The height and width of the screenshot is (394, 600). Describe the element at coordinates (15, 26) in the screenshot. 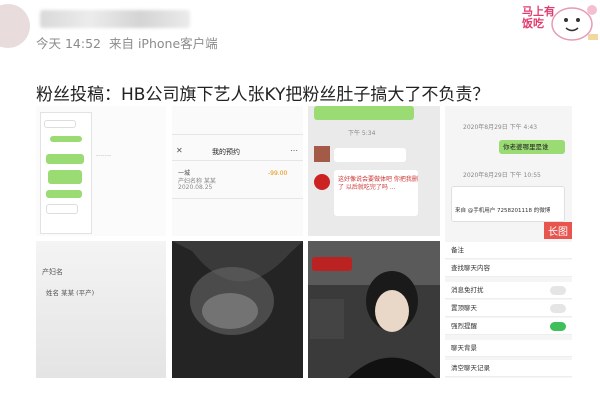

I see `avatar` at that location.